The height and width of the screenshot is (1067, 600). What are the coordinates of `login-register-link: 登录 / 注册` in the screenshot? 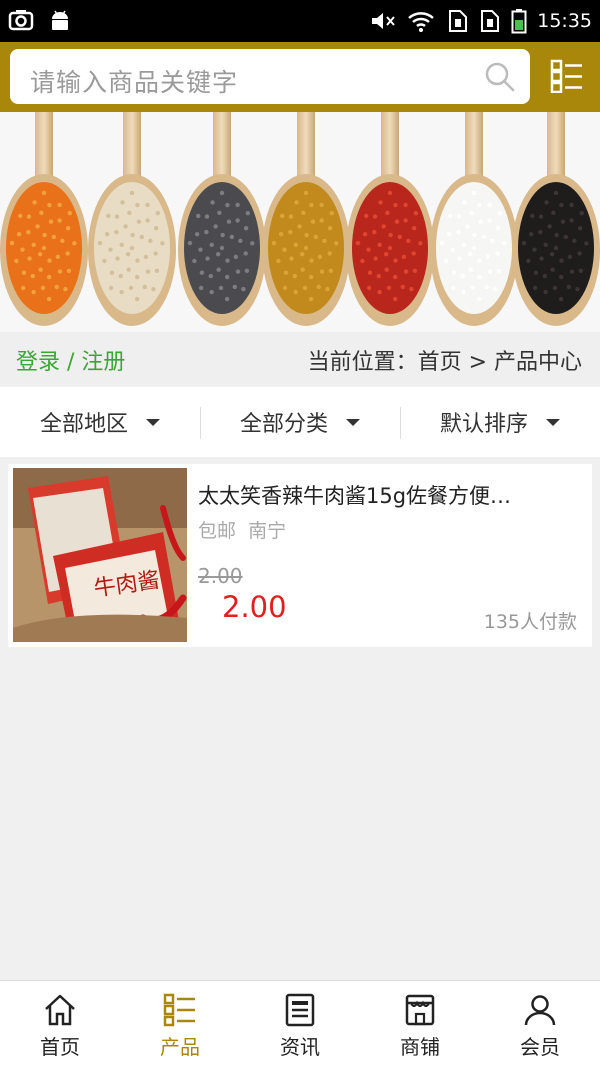 It's located at (70, 360).